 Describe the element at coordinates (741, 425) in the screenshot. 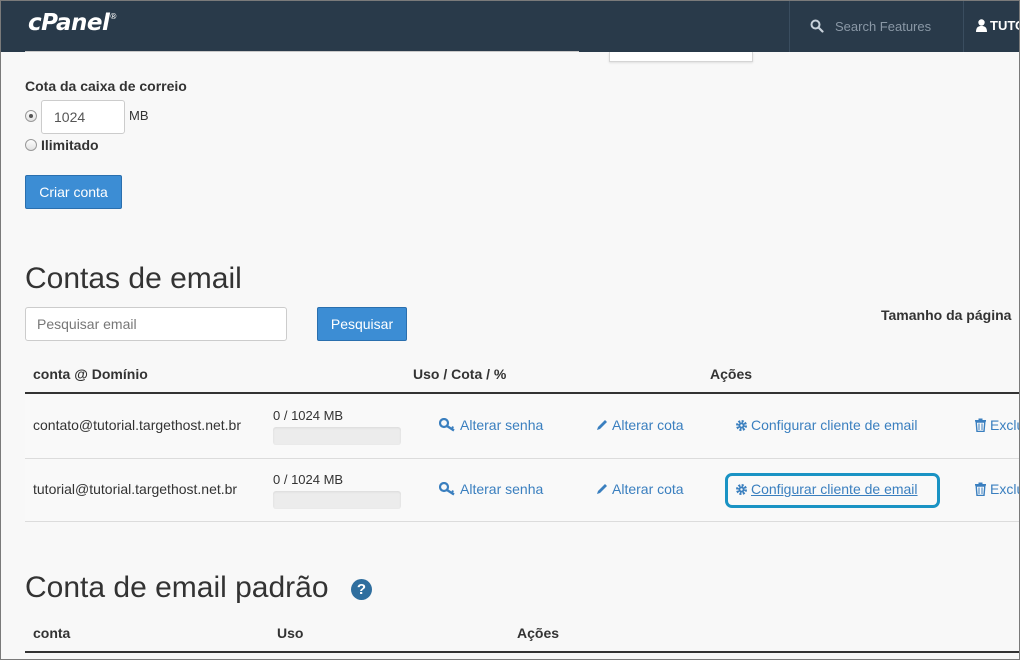

I see `gear-icon` at that location.